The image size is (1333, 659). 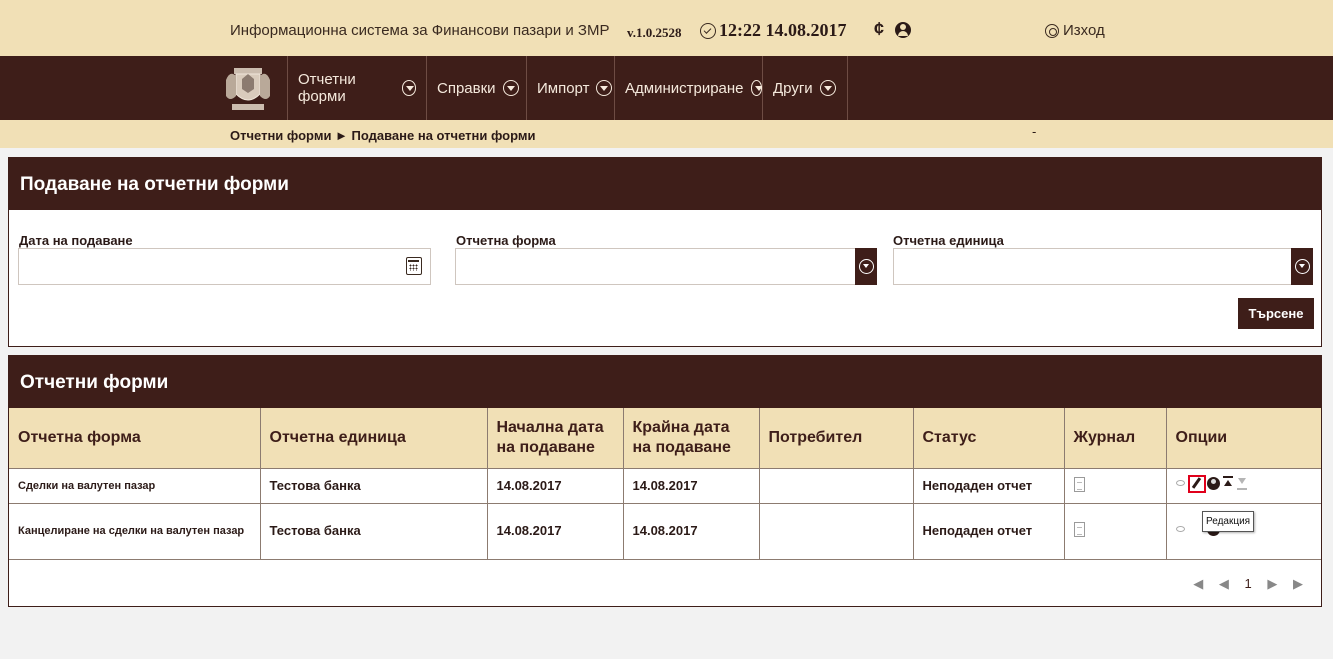 What do you see at coordinates (1227, 483) in the screenshot?
I see `upload-icon` at bounding box center [1227, 483].